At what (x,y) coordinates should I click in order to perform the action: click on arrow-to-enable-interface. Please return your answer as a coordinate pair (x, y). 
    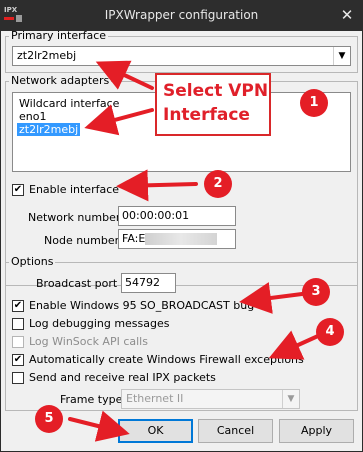
    Looking at the image, I should click on (157, 185).